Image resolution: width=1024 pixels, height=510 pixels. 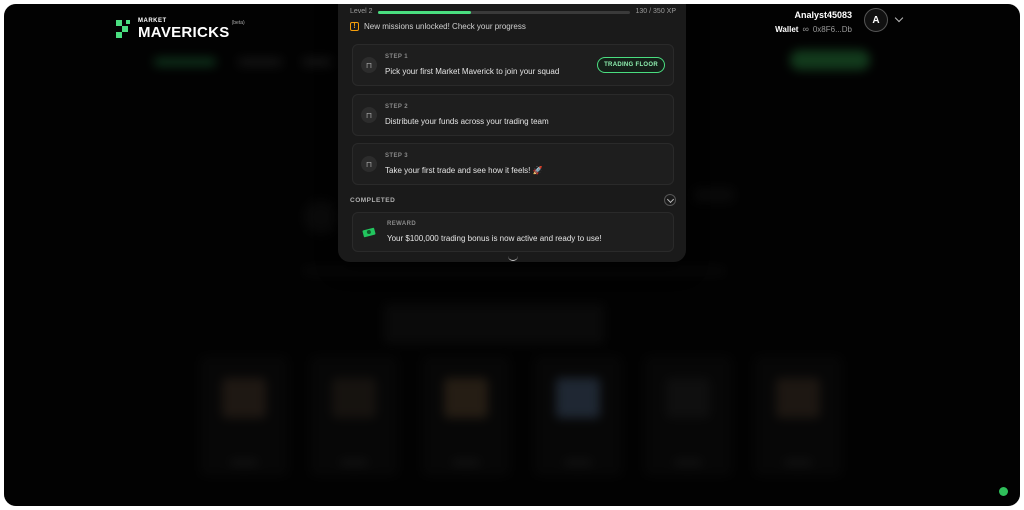 What do you see at coordinates (396, 156) in the screenshot?
I see `step-tag: STEP 3` at bounding box center [396, 156].